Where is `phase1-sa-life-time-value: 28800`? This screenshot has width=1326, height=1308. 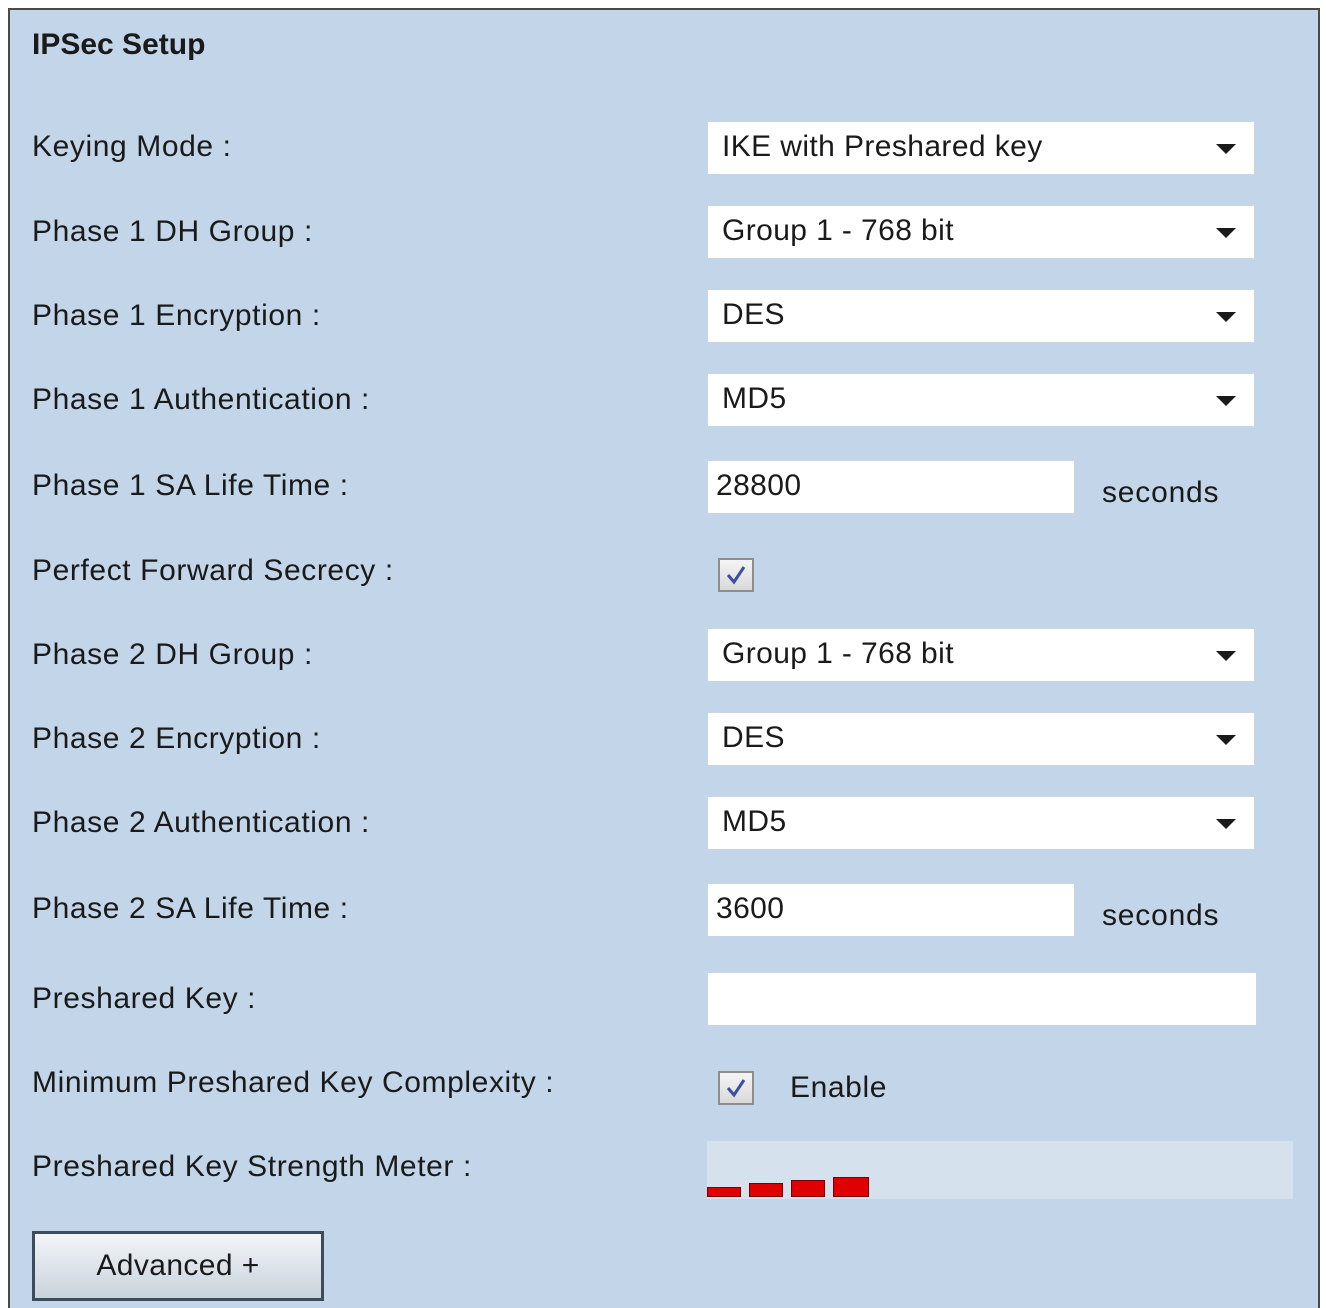
phase1-sa-life-time-value: 28800 is located at coordinates (759, 485).